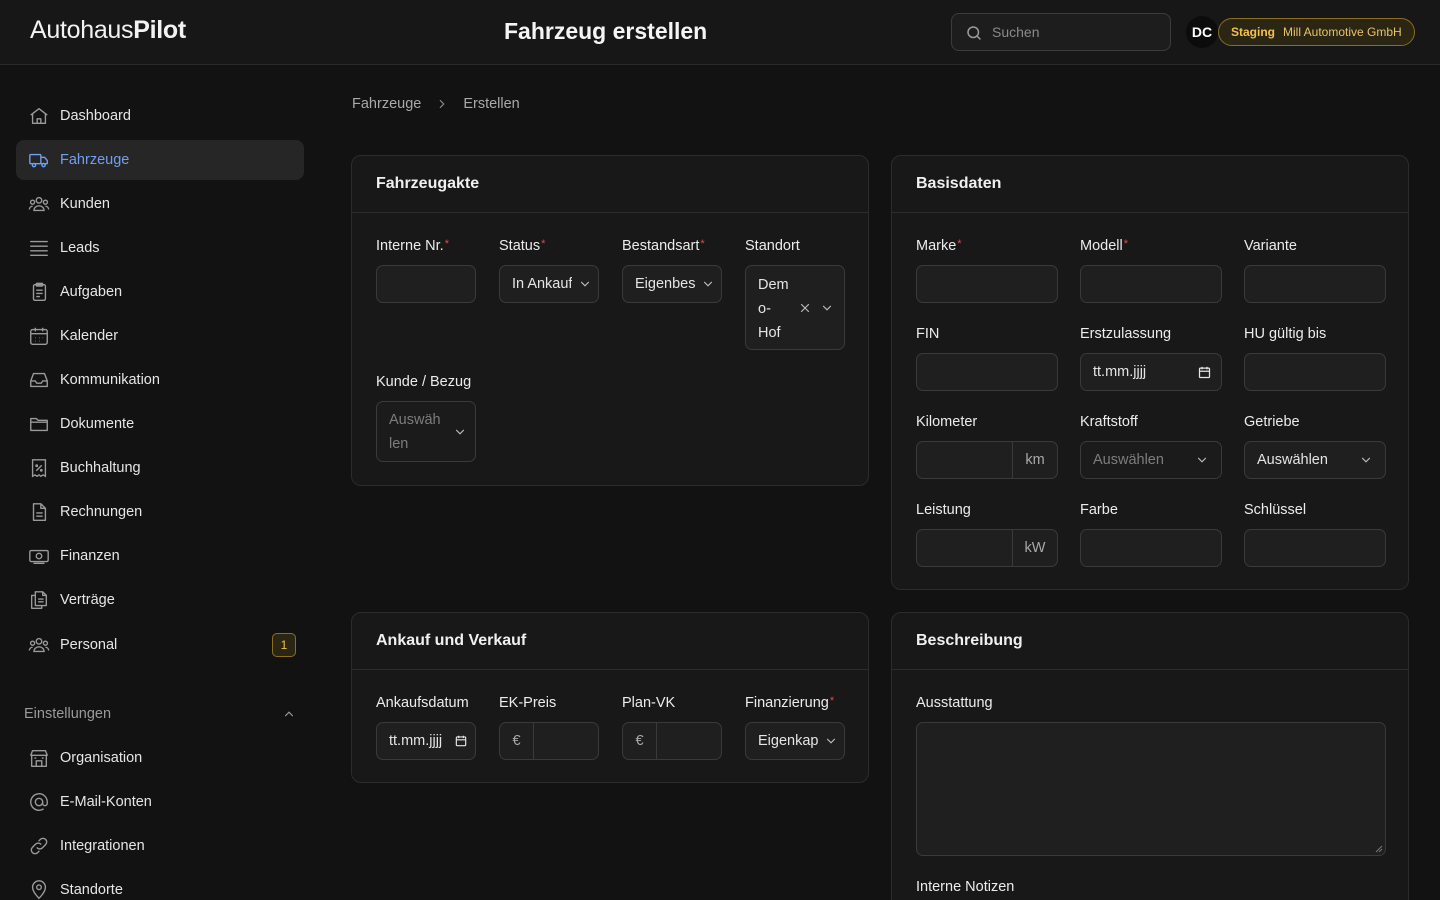 The width and height of the screenshot is (1440, 900). What do you see at coordinates (947, 422) in the screenshot?
I see `kilometer-label: Kilometer` at bounding box center [947, 422].